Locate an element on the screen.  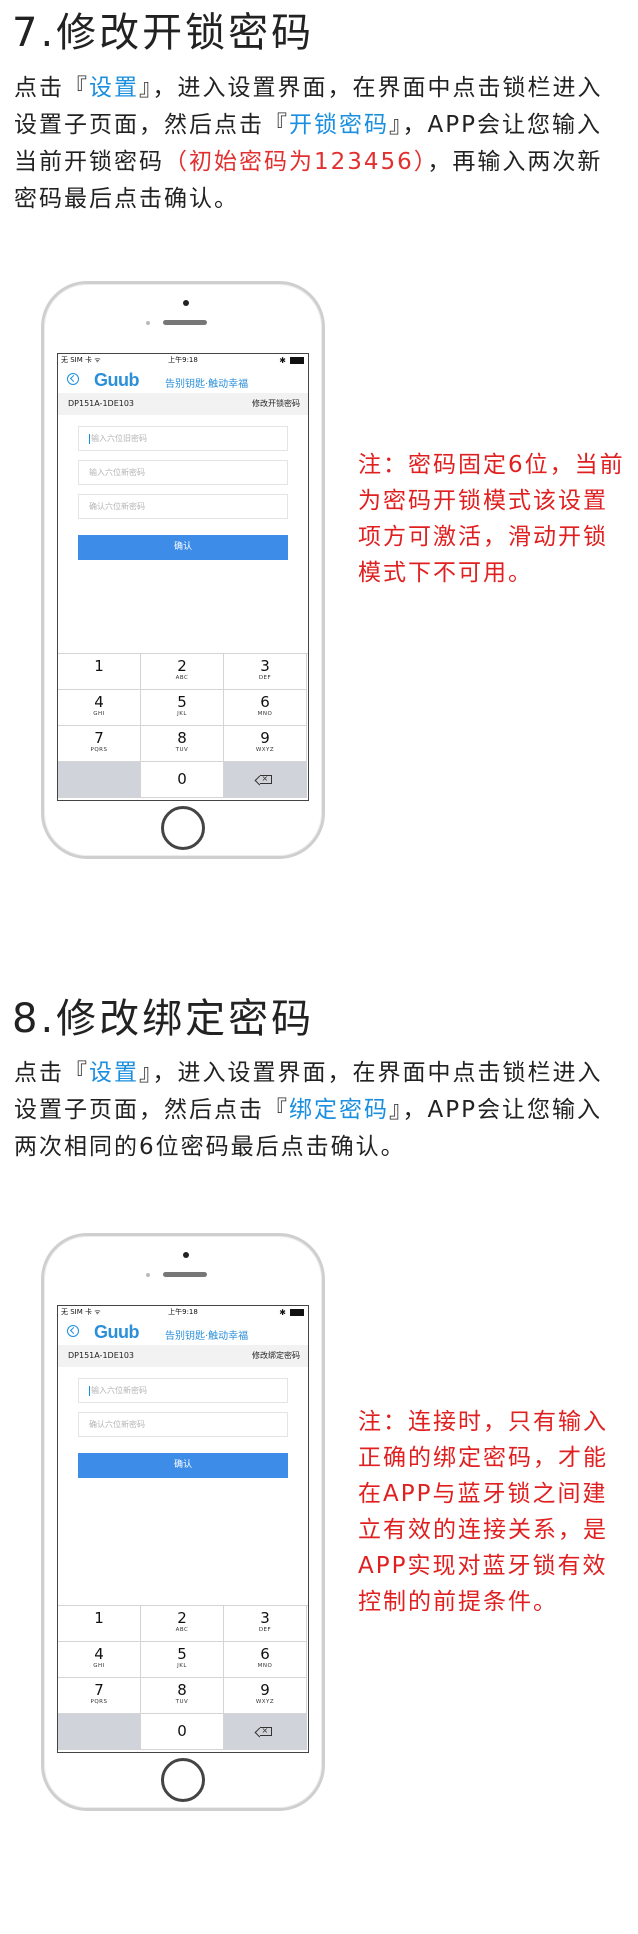
key-digit: 5 is located at coordinates (182, 702).